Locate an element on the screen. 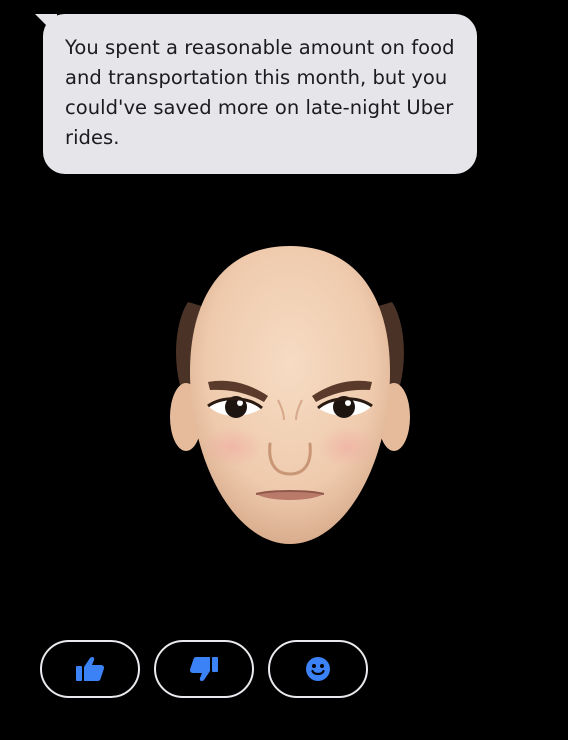 The width and height of the screenshot is (568, 740). thumbs-down-icon is located at coordinates (203, 669).